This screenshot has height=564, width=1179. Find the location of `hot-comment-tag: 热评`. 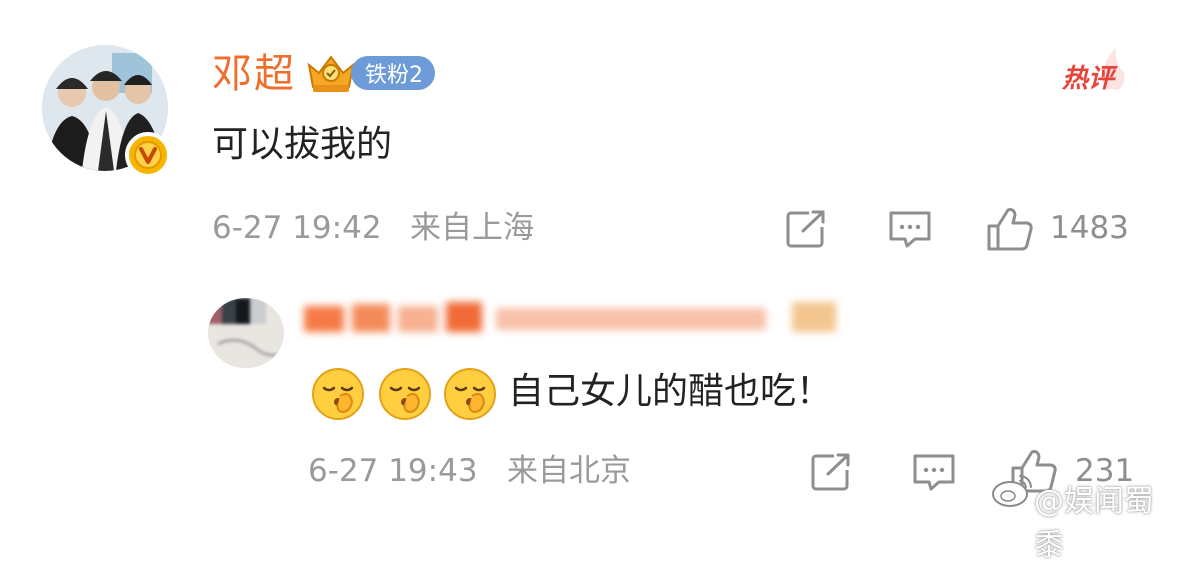

hot-comment-tag: 热评 is located at coordinates (1093, 71).